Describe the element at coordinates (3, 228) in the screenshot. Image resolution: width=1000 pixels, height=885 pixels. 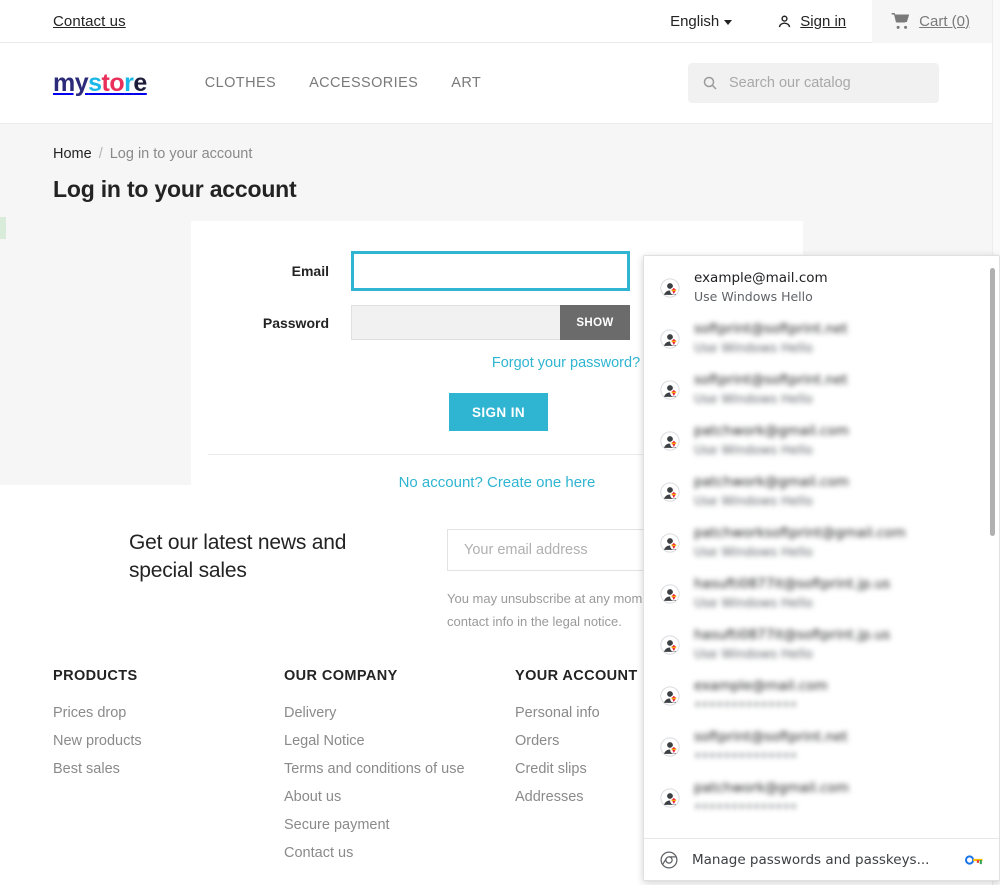
I see `left-edge-marker` at that location.